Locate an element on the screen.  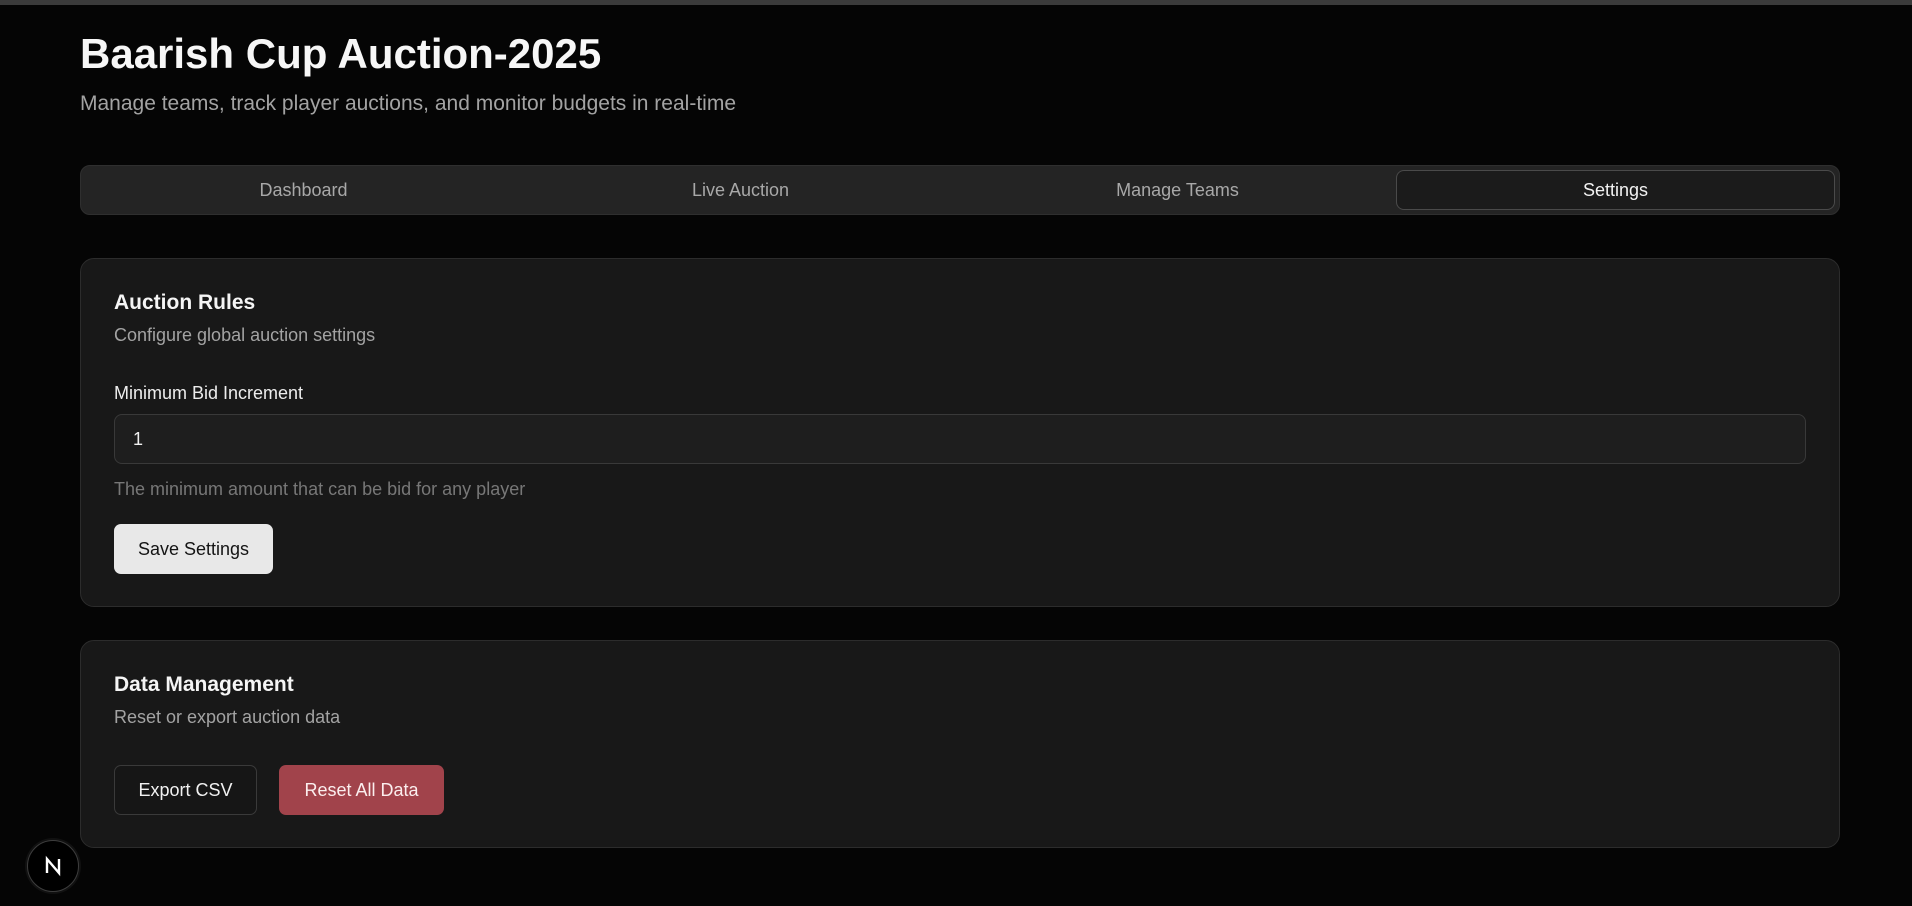
save-settings-button: Save Settings is located at coordinates (193, 549).